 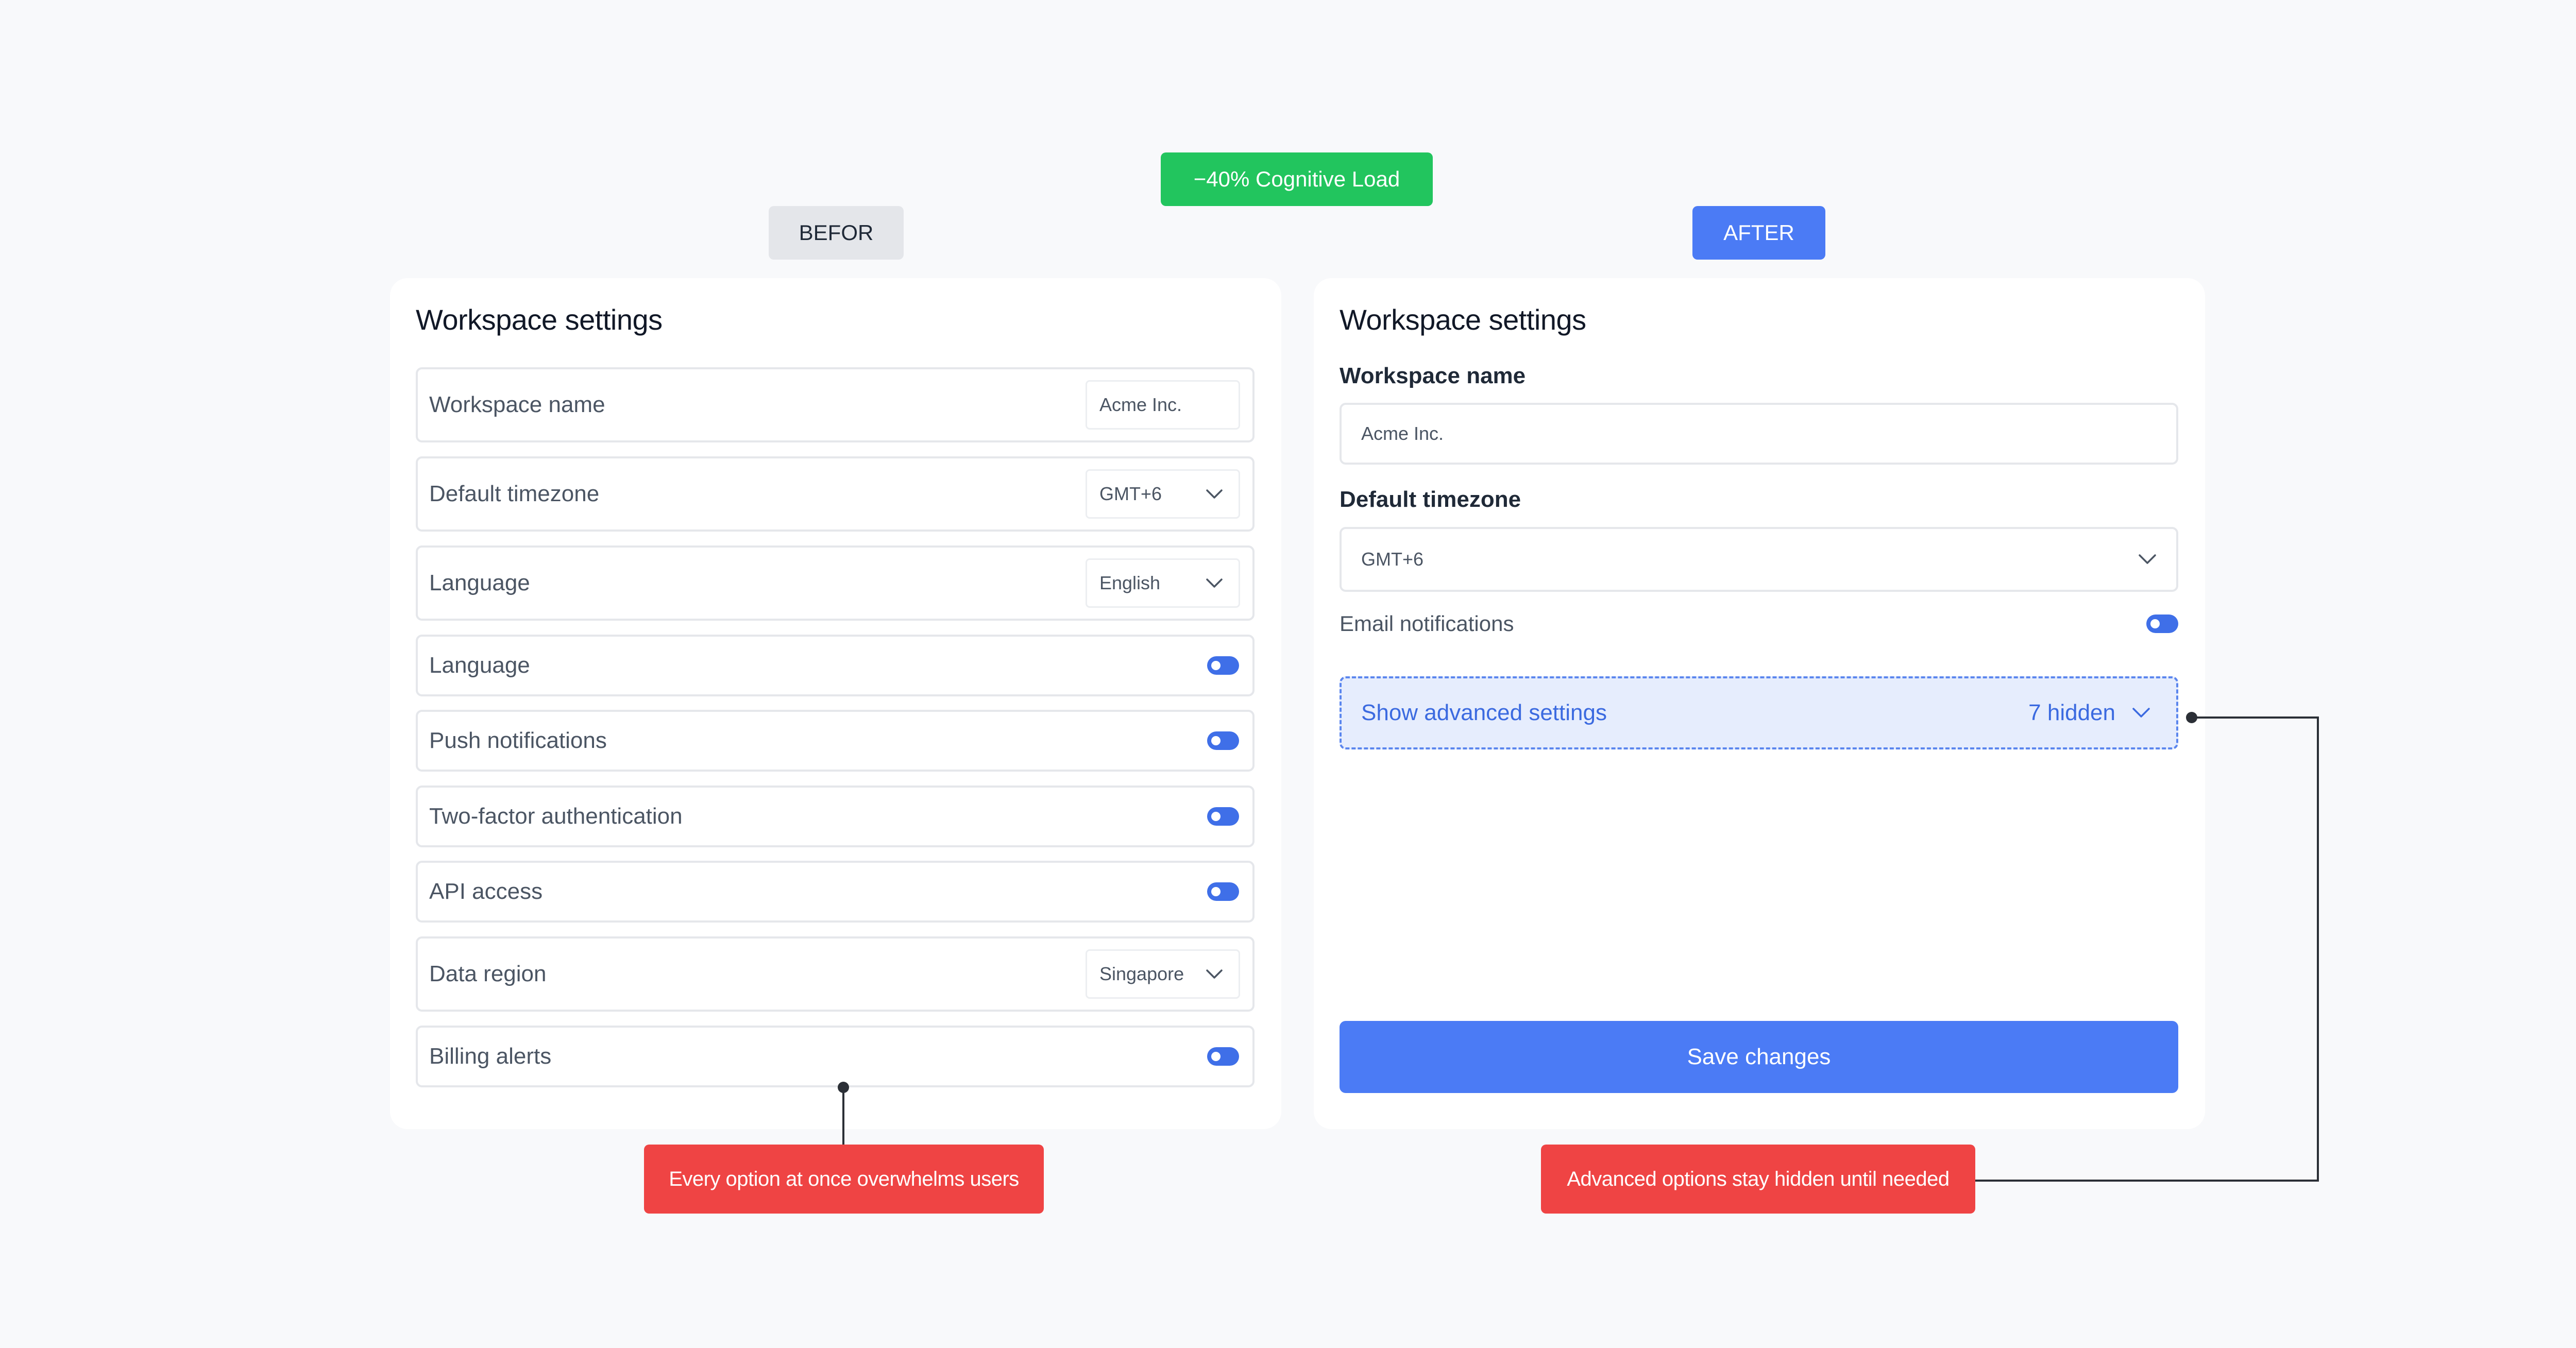 What do you see at coordinates (844, 1179) in the screenshot?
I see `before-callout: Every option at once overwhelms users` at bounding box center [844, 1179].